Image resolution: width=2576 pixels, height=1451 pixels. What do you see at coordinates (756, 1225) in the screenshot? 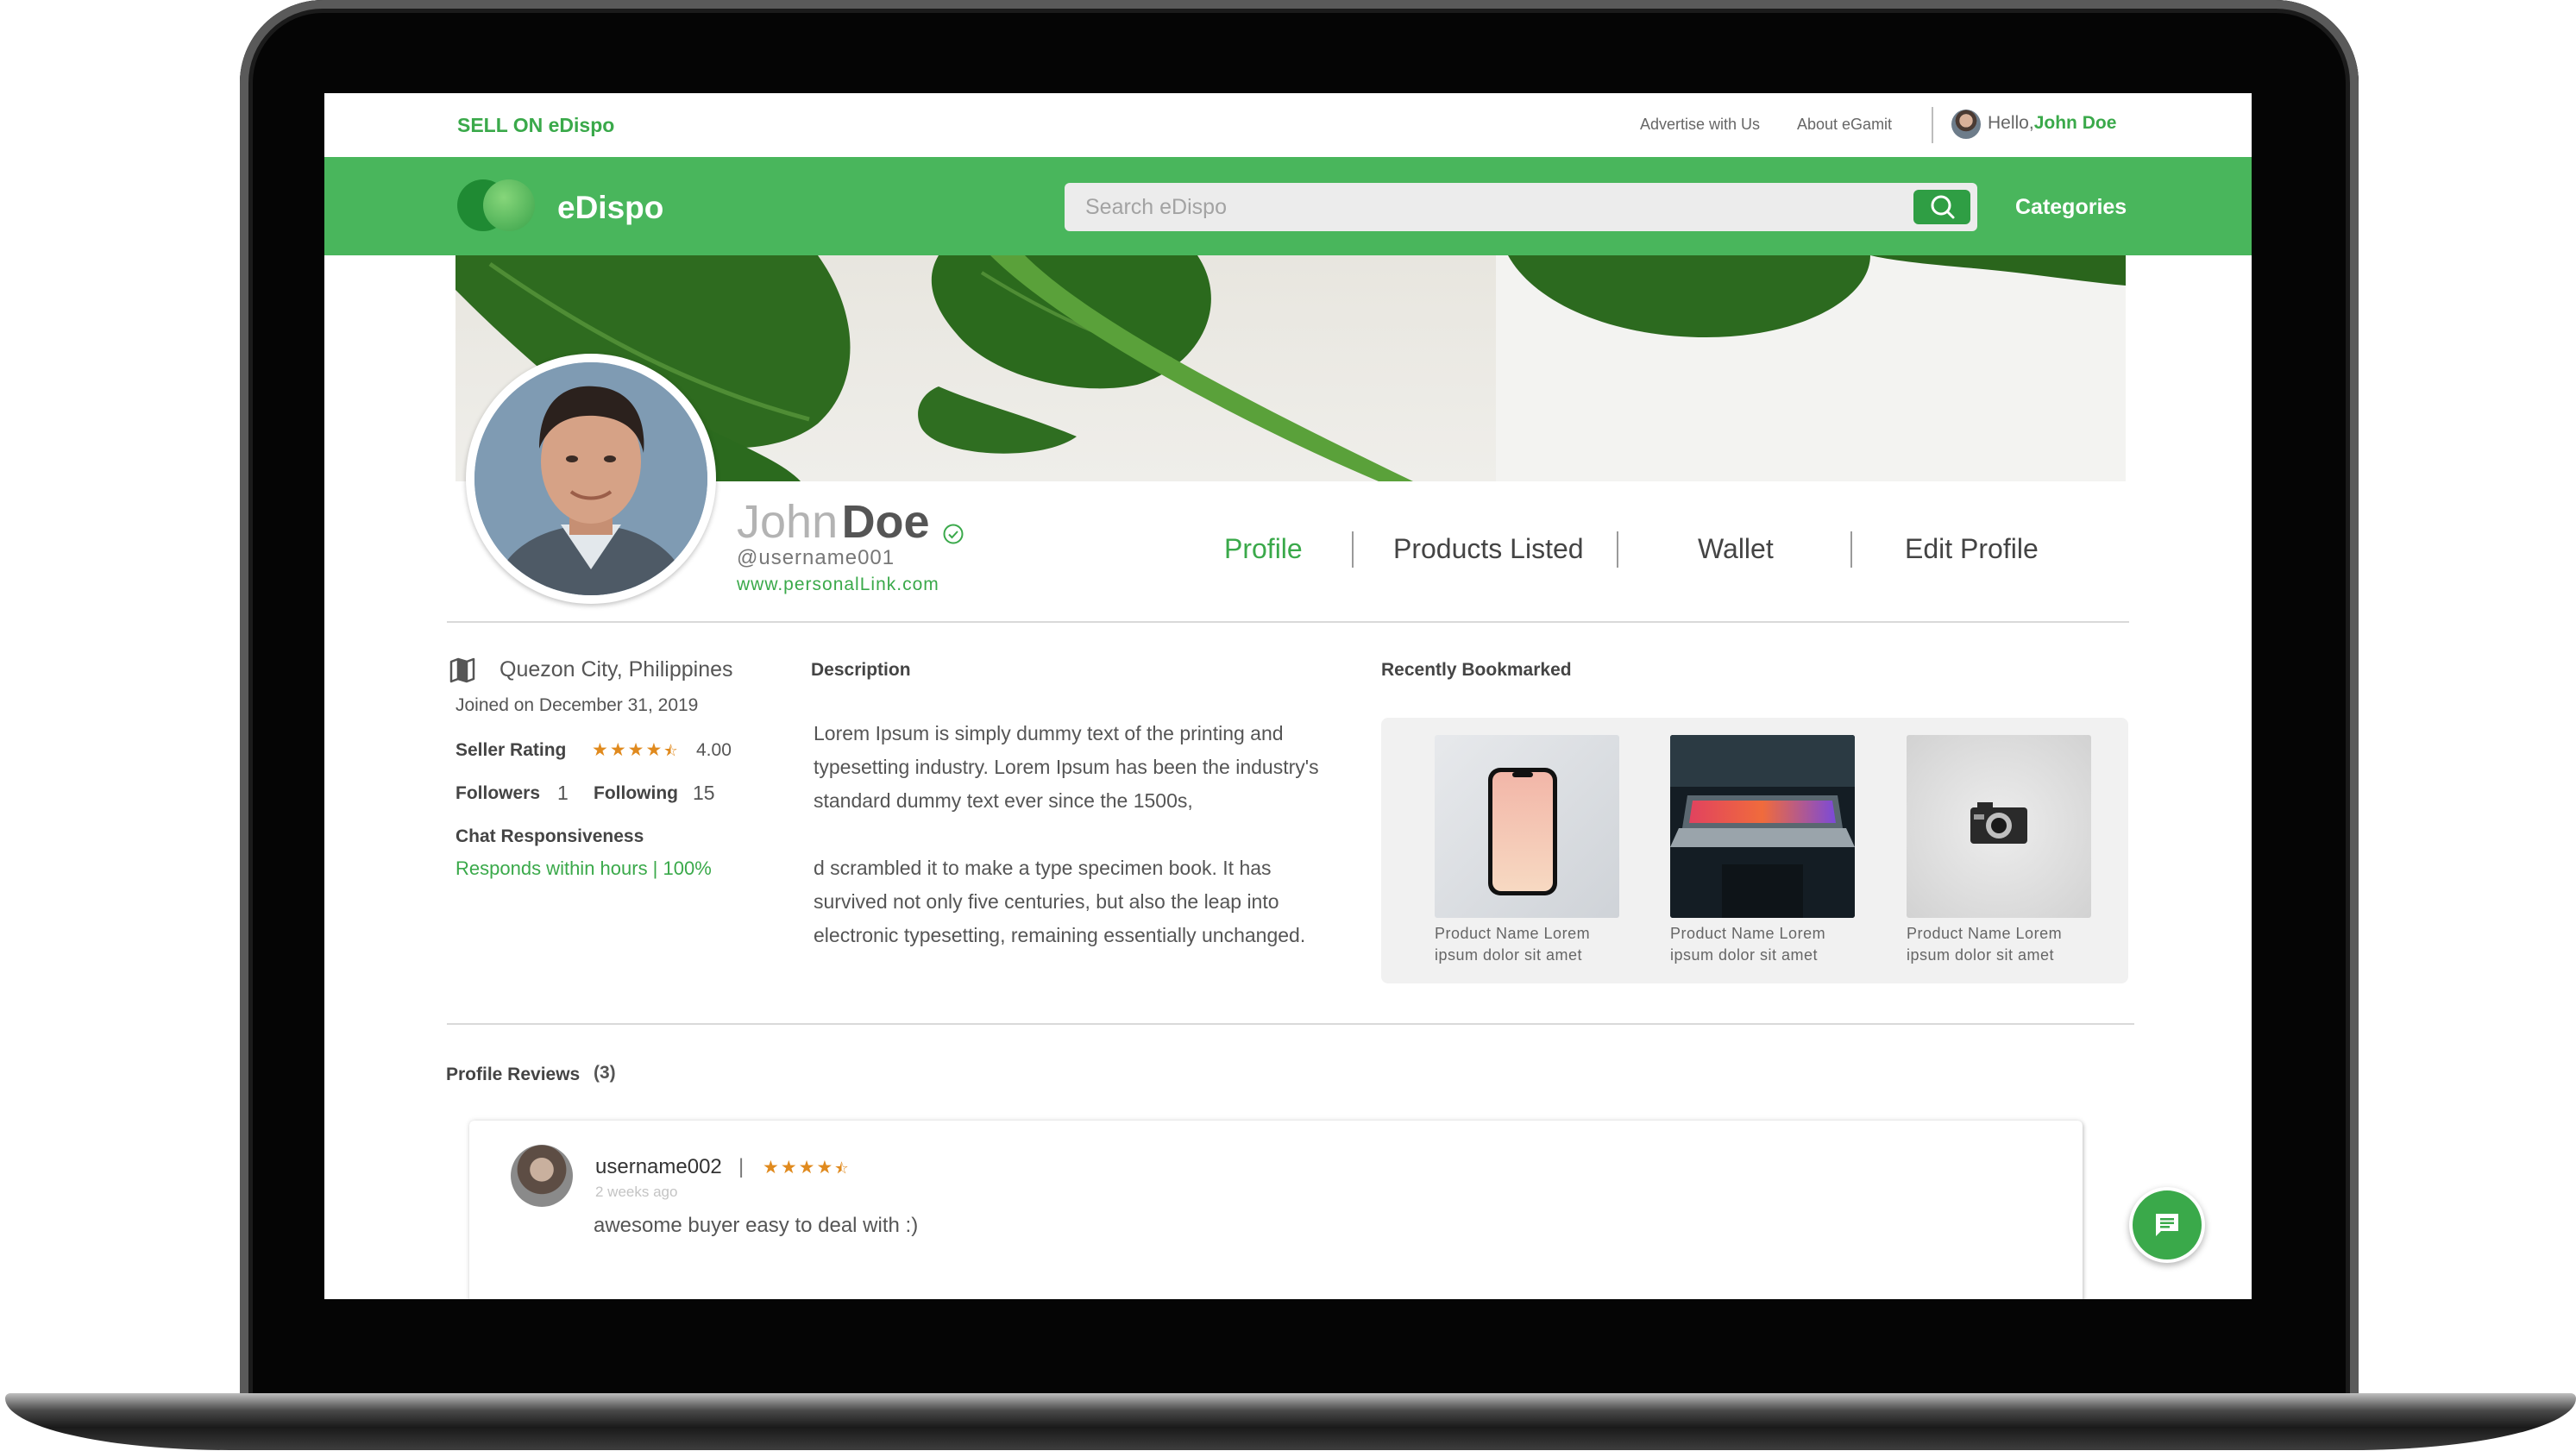
I see `review-text: awesome buyer easy to deal with :)` at bounding box center [756, 1225].